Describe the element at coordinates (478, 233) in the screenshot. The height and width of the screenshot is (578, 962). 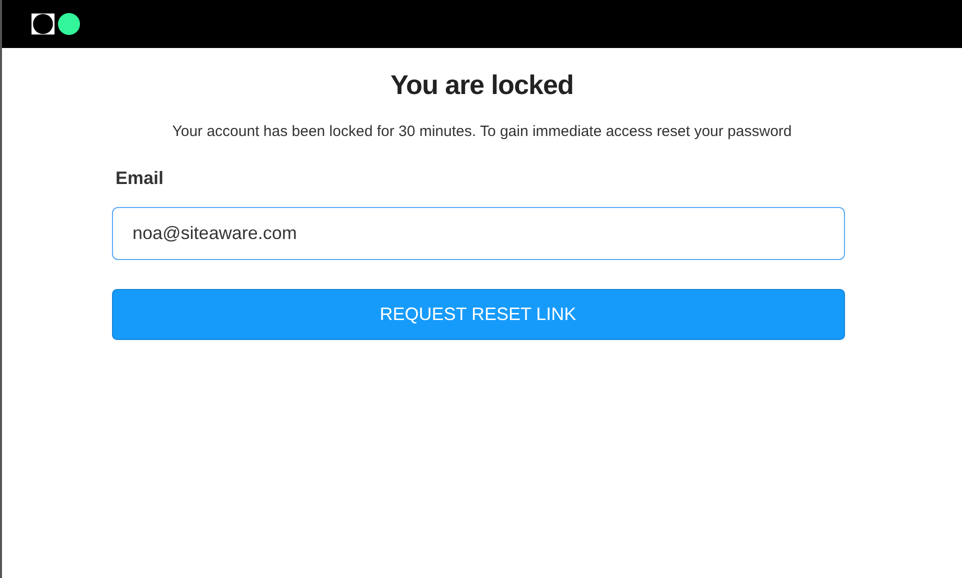
I see `email-field: noa@siteaware.com` at that location.